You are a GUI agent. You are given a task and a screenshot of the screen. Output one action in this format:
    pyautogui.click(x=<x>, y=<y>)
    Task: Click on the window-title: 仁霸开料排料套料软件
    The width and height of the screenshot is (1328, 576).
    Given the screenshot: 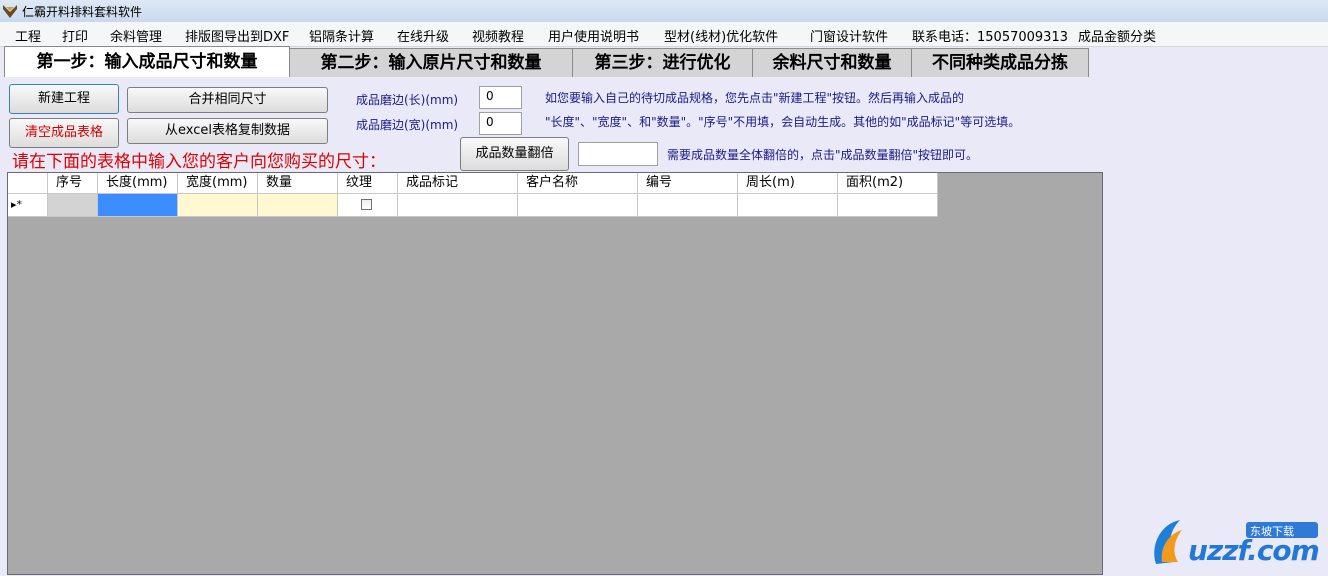 What is the action you would take?
    pyautogui.click(x=82, y=12)
    